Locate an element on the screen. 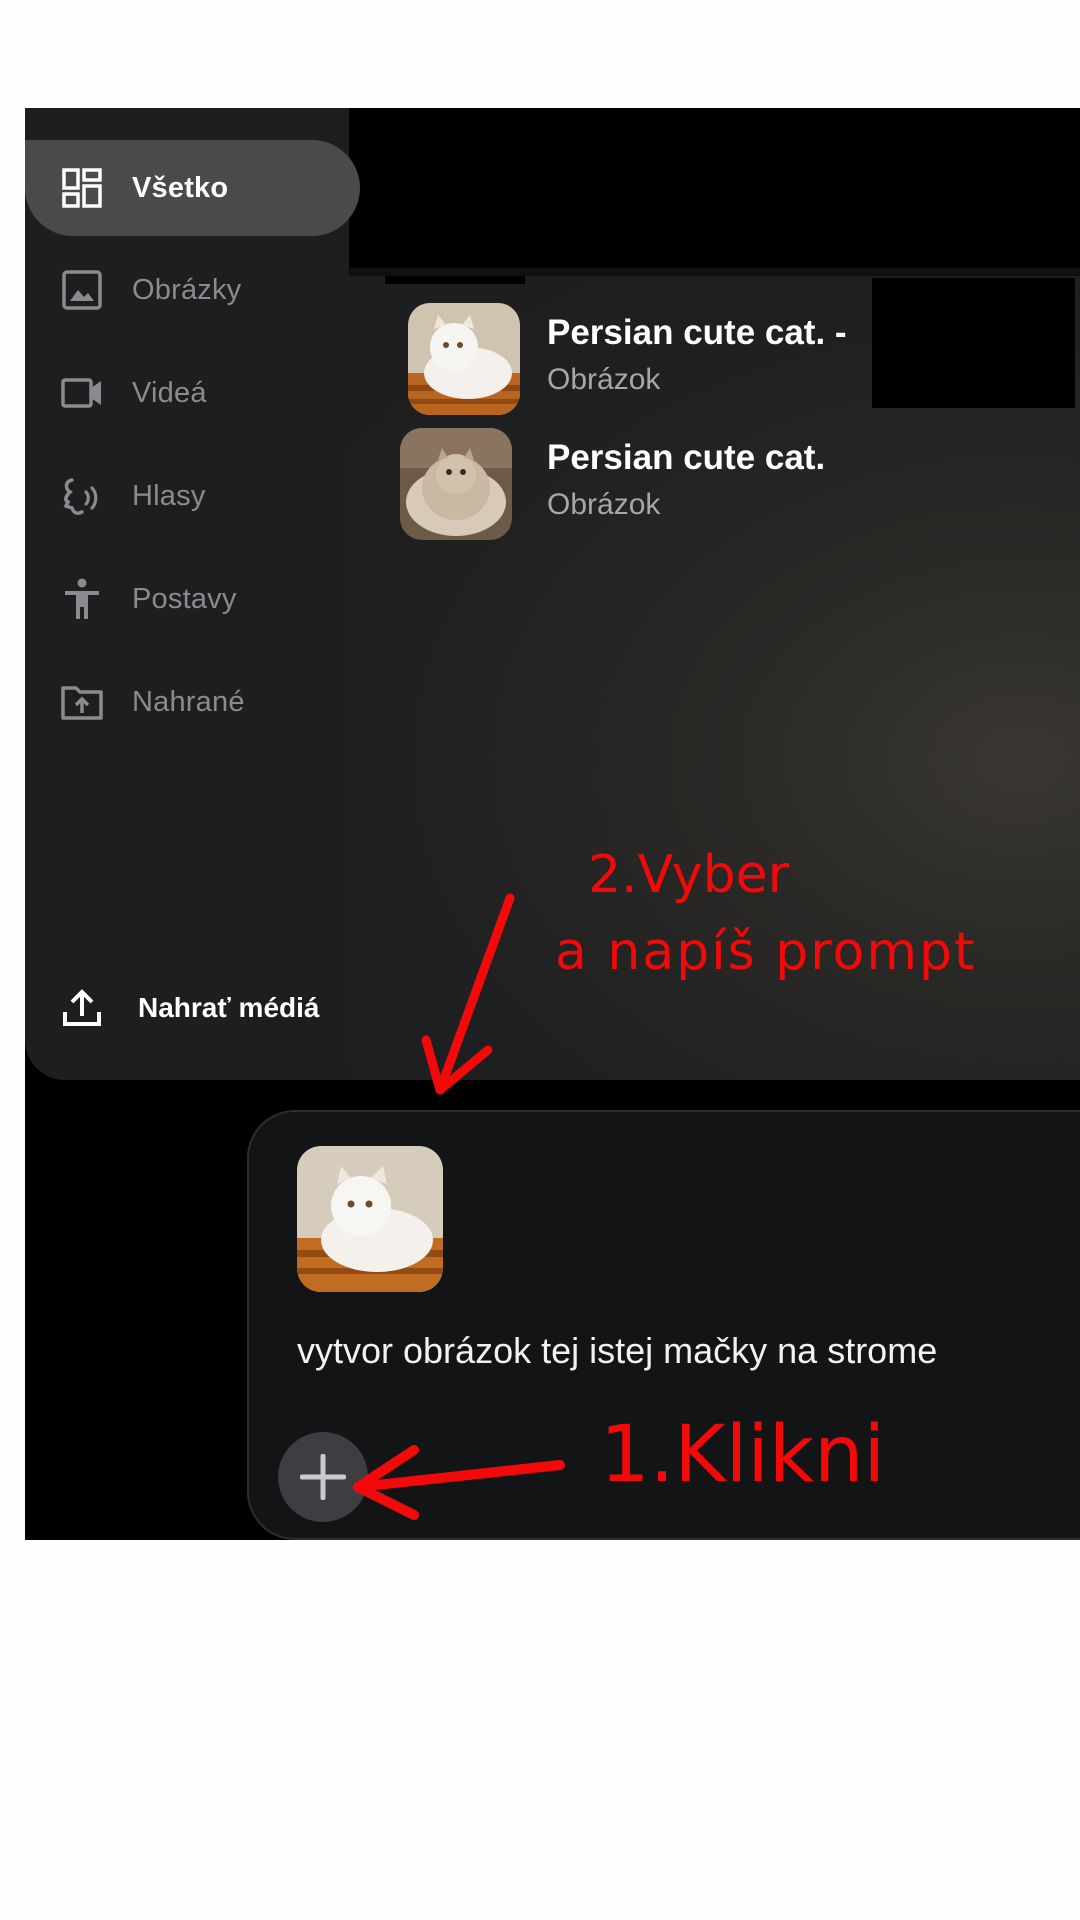 This screenshot has width=1080, height=1920. person-icon is located at coordinates (82, 598).